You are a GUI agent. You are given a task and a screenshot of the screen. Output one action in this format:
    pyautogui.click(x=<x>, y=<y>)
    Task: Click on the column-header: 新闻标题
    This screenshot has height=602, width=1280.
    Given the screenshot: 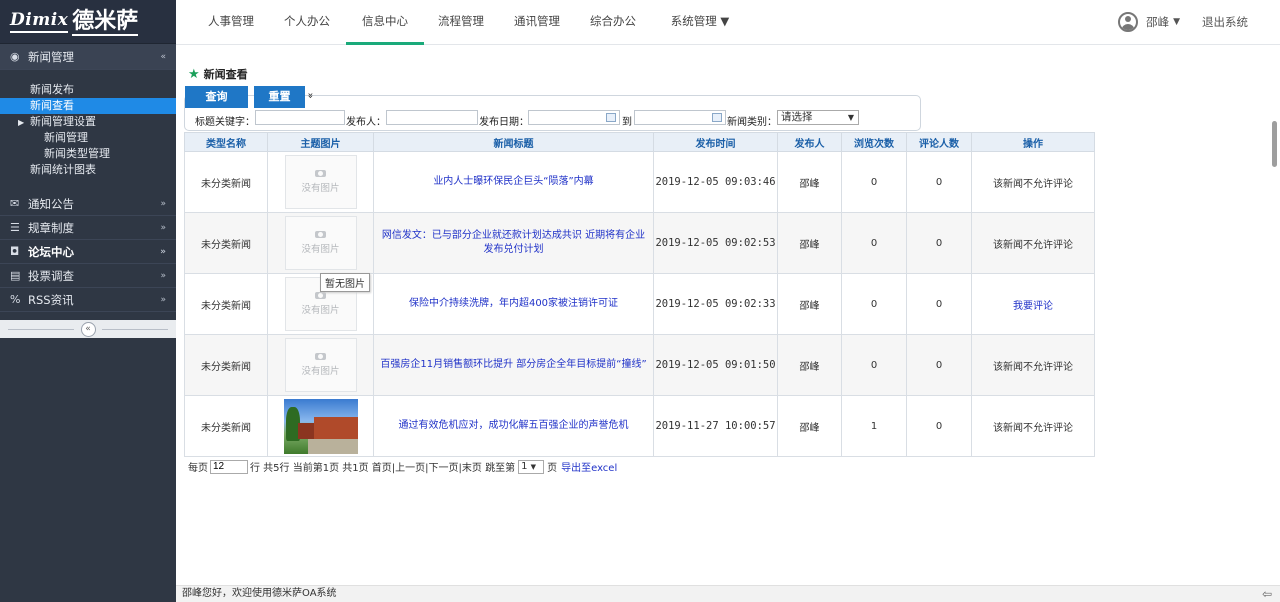 What is the action you would take?
    pyautogui.click(x=513, y=142)
    